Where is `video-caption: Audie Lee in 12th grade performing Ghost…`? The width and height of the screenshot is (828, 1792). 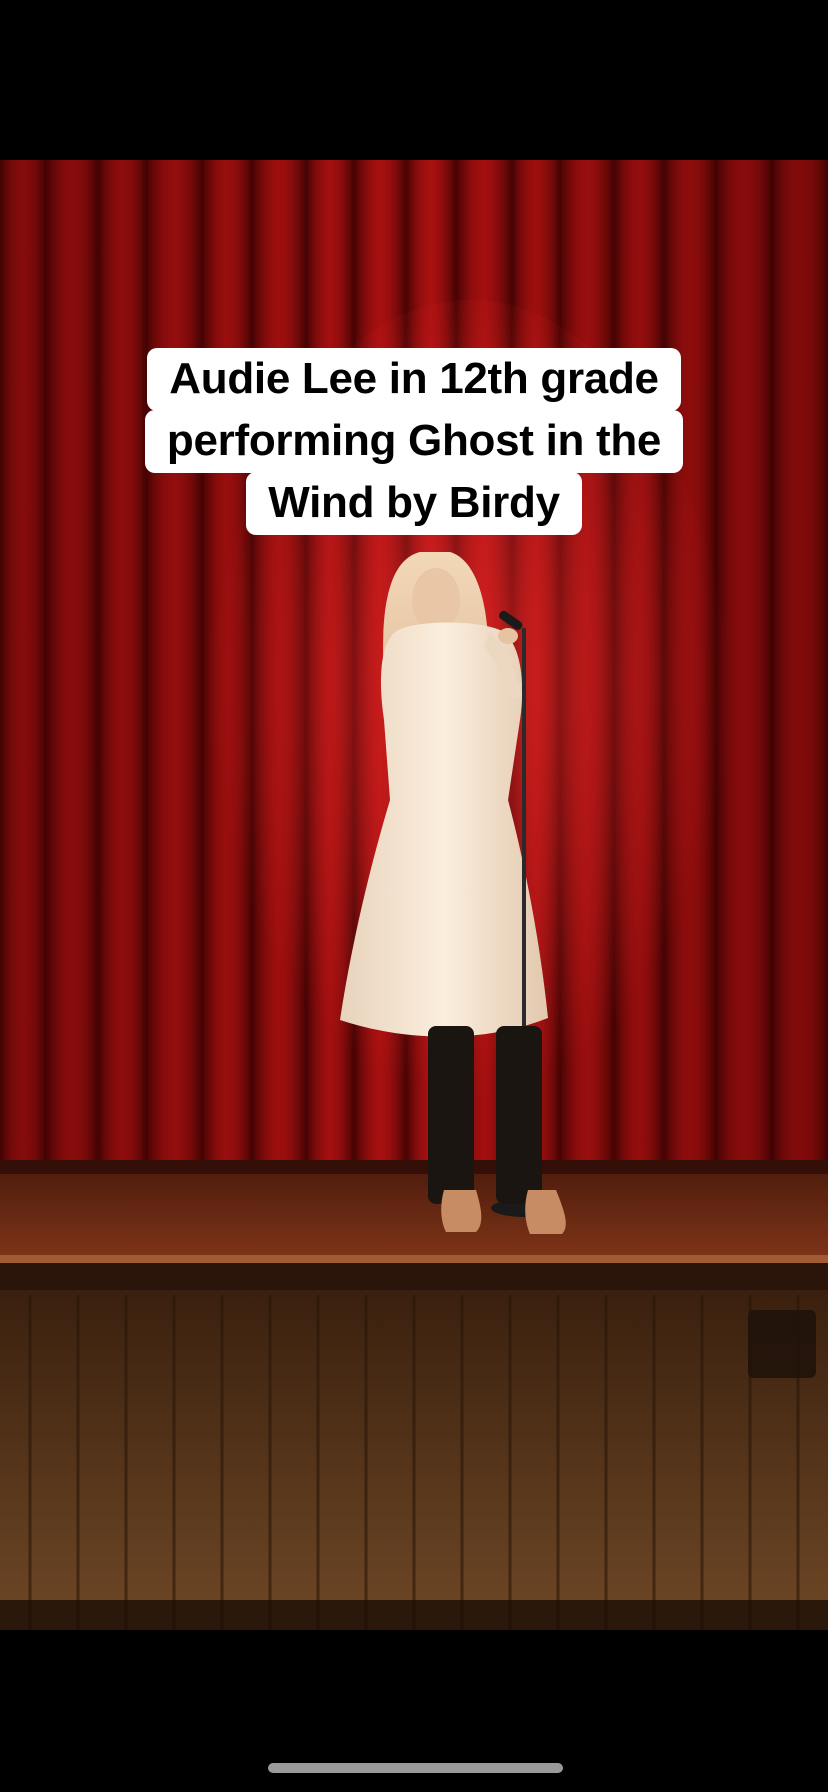
video-caption: Audie Lee in 12th grade performing Ghost… is located at coordinates (414, 441).